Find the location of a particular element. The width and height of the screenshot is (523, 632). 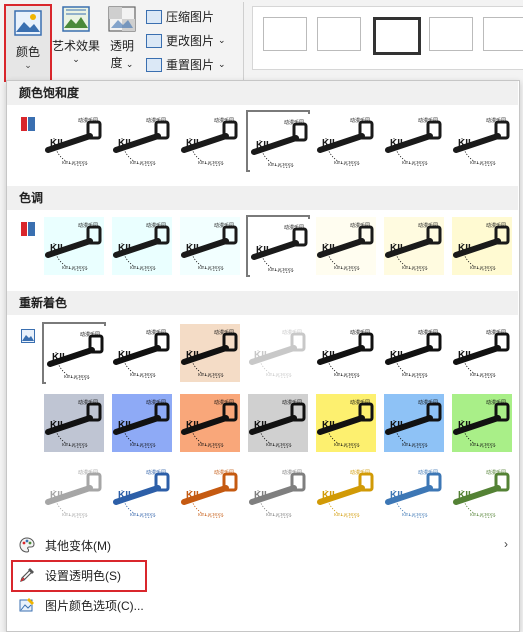

more-variants-item: 其他变体(M) › is located at coordinates (262, 545).